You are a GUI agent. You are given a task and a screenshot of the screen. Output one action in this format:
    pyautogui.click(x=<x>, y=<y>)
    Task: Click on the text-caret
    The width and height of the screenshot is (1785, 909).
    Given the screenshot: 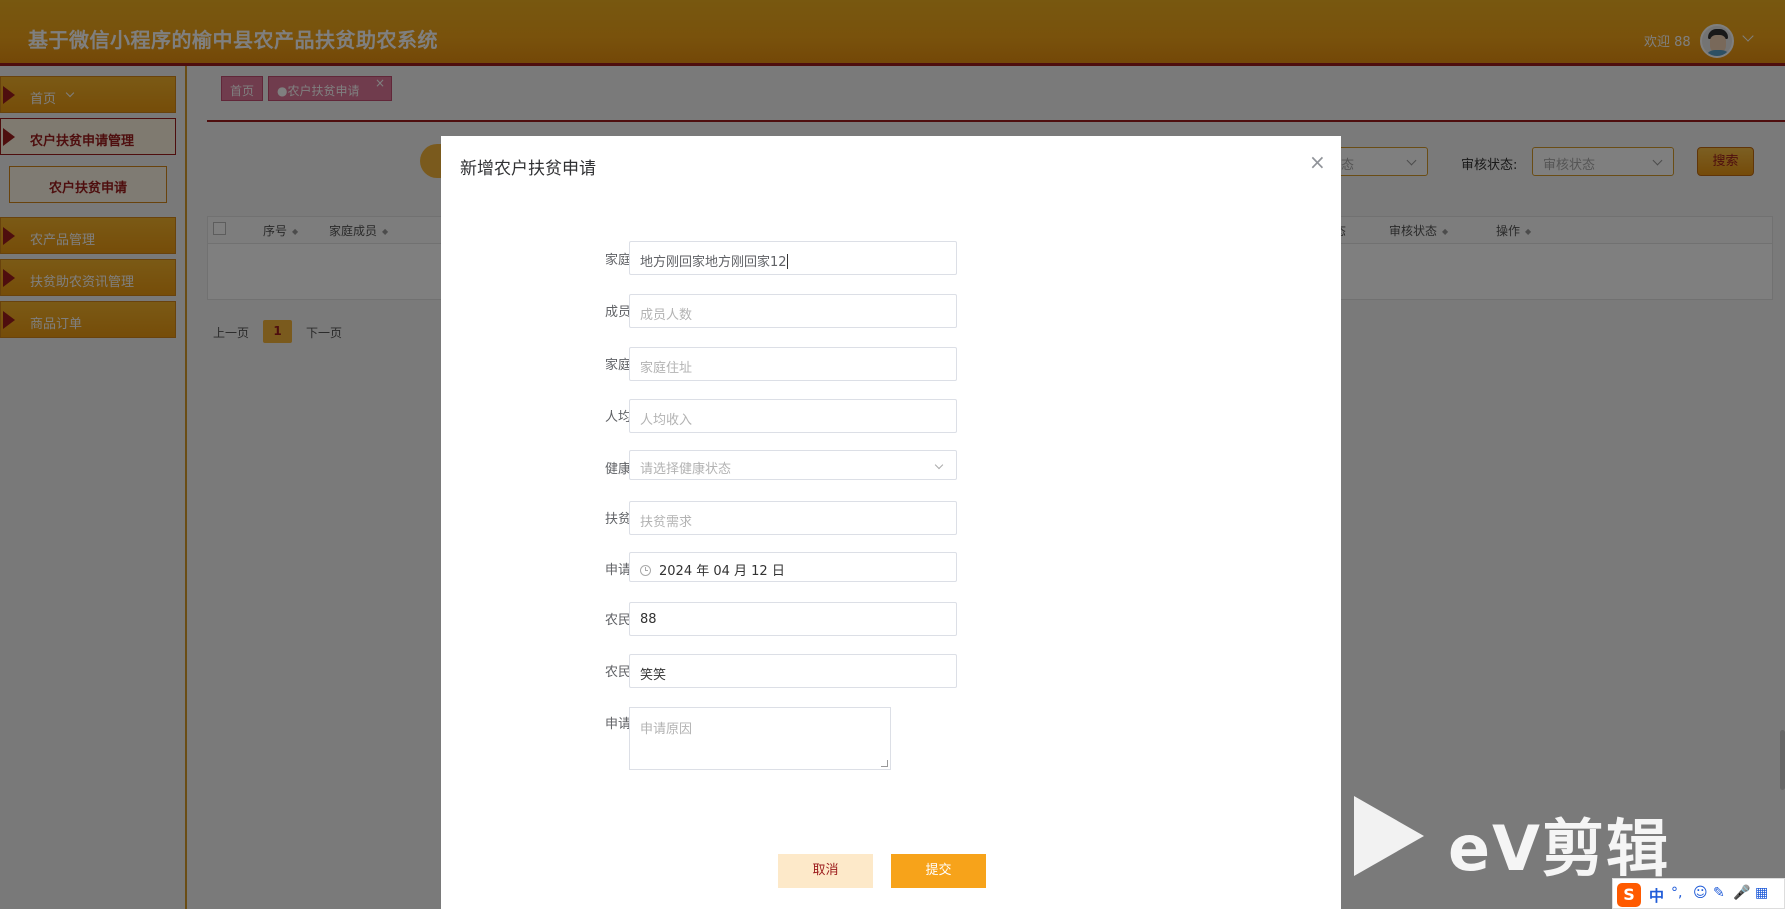 What is the action you would take?
    pyautogui.click(x=787, y=261)
    